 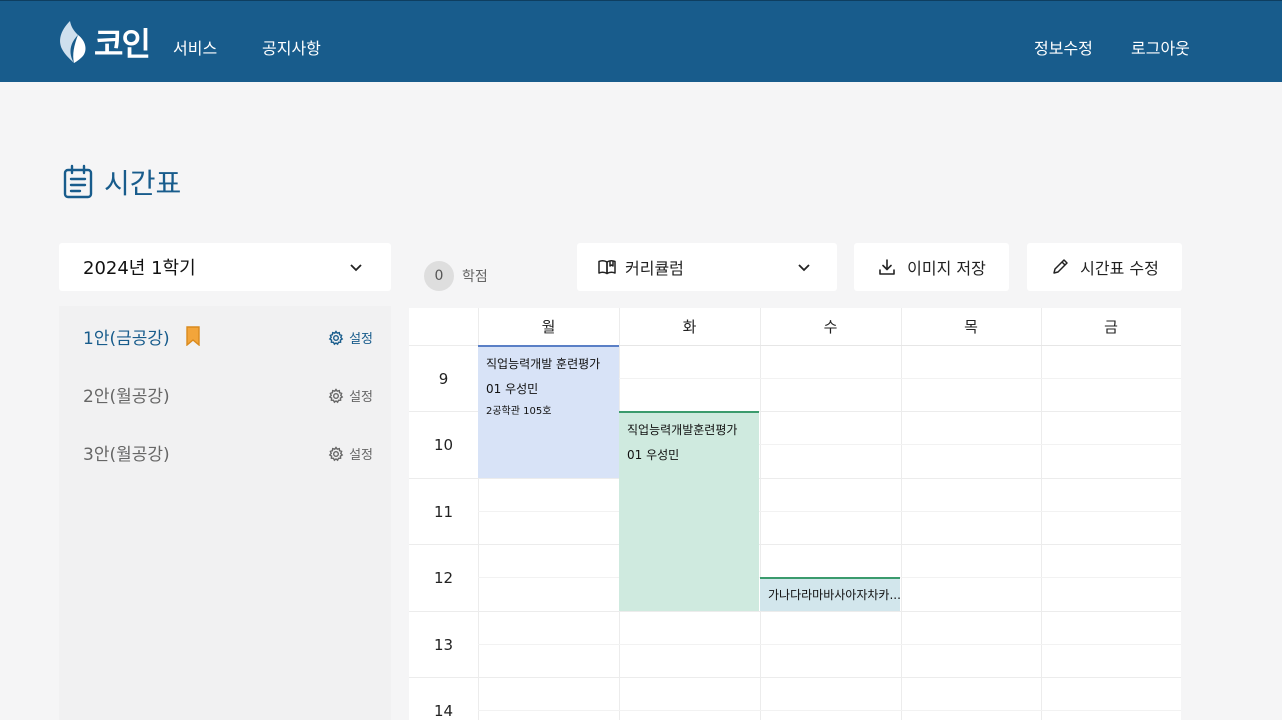 What do you see at coordinates (543, 364) in the screenshot?
I see `course-title: 직업능력개발 훈련평가` at bounding box center [543, 364].